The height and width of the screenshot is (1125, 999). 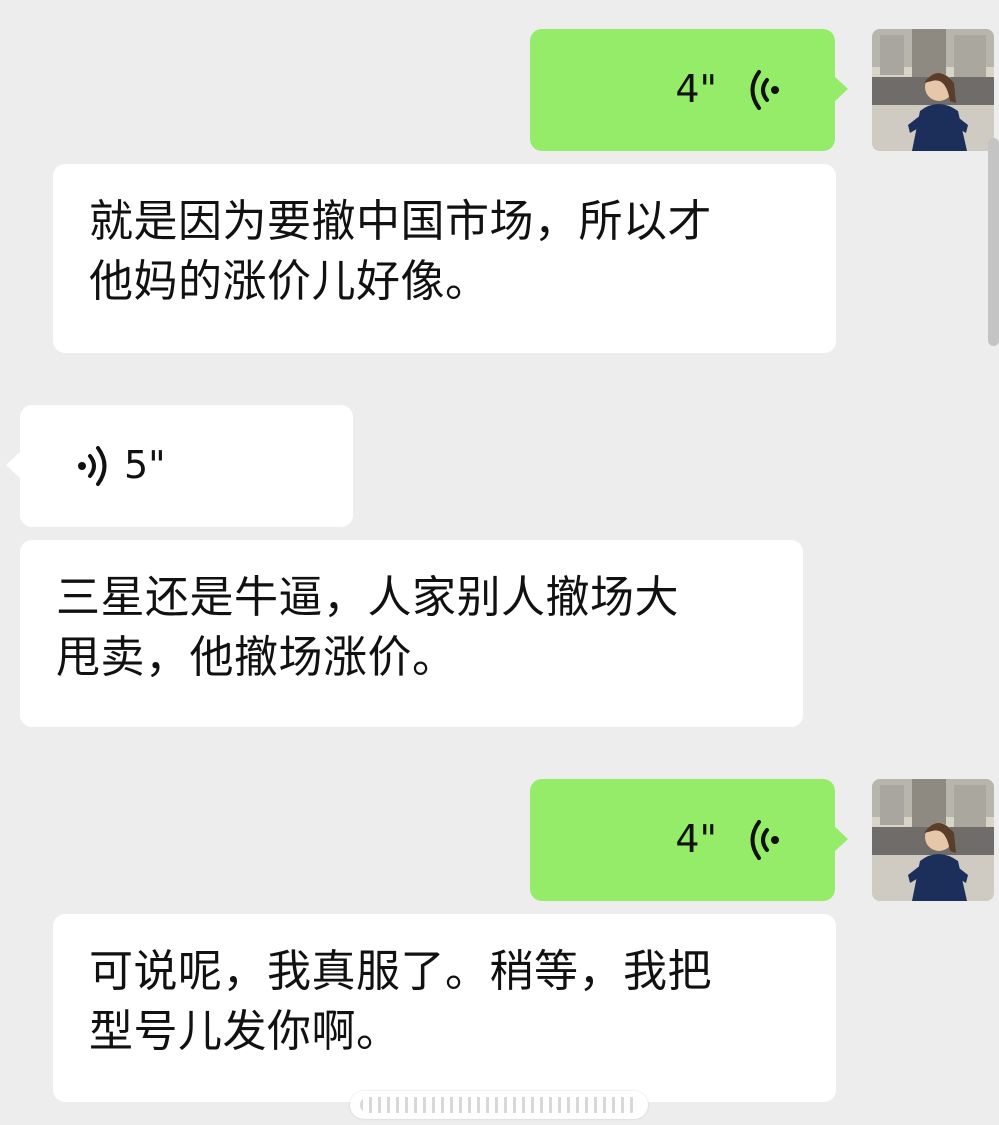 I want to click on voice-duration: 5", so click(x=145, y=465).